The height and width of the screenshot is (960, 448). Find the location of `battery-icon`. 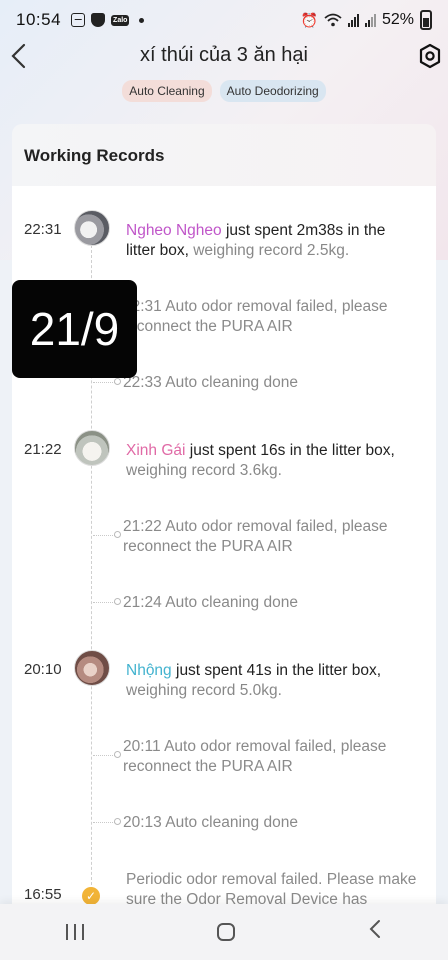

battery-icon is located at coordinates (426, 20).